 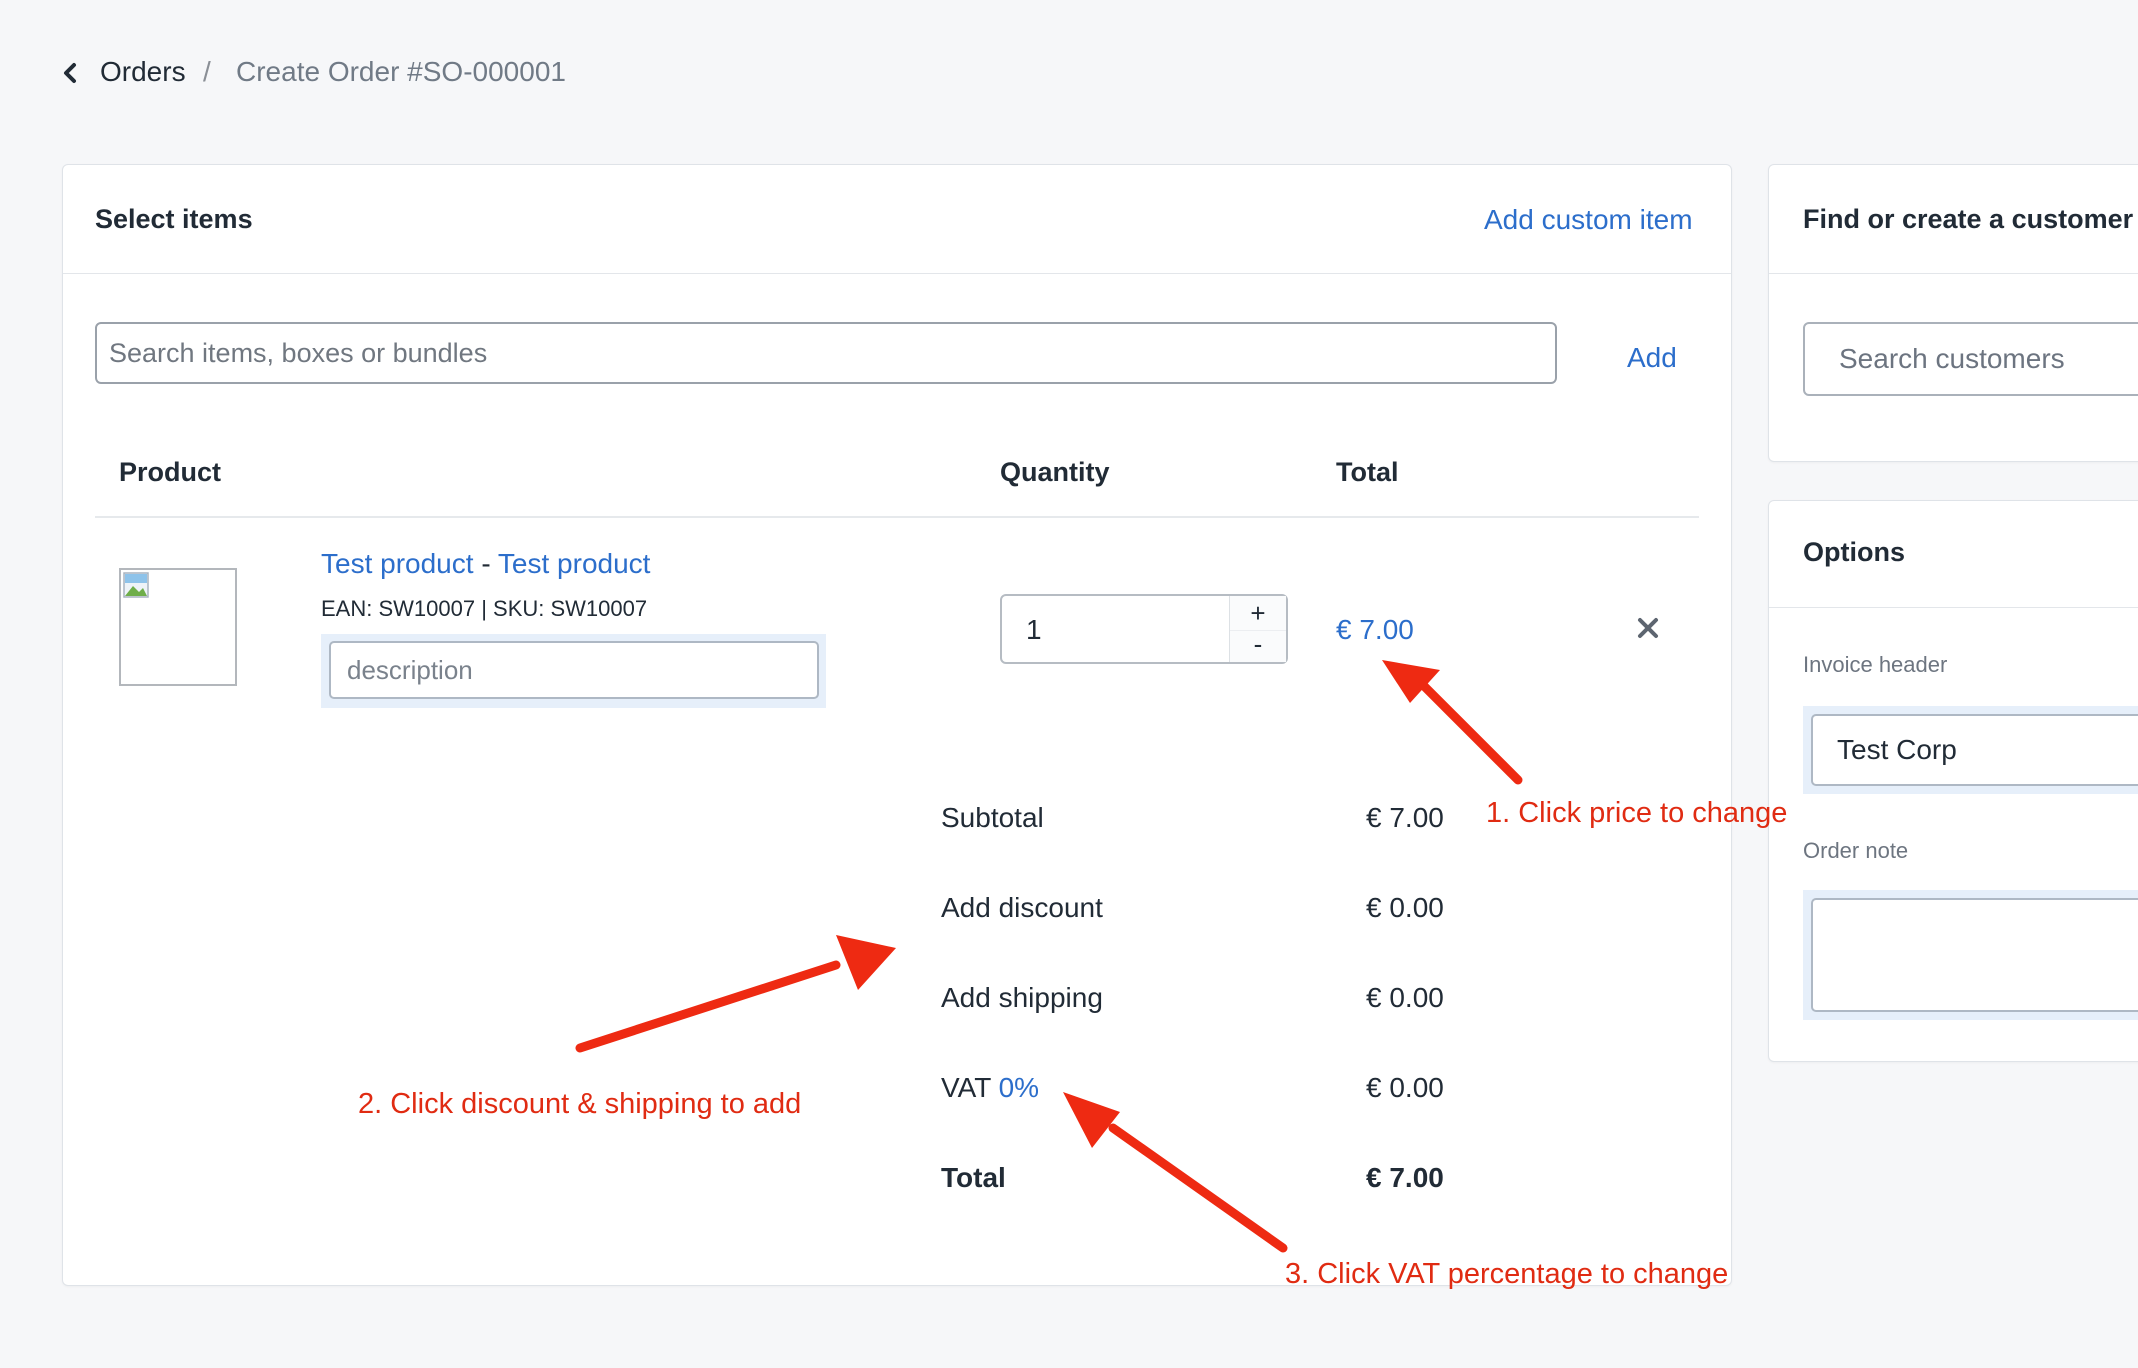 What do you see at coordinates (1648, 628) in the screenshot?
I see `close-x-icon` at bounding box center [1648, 628].